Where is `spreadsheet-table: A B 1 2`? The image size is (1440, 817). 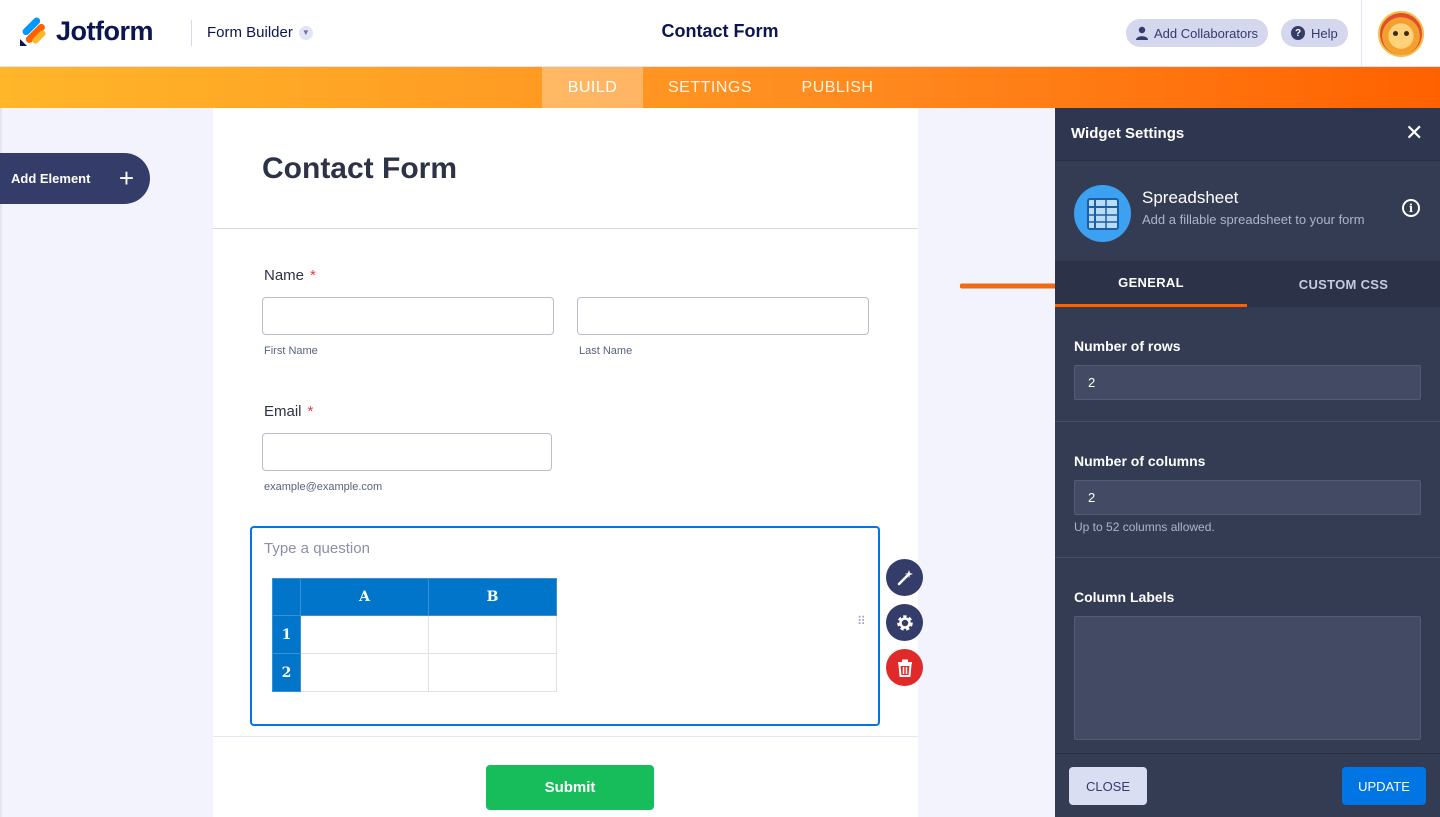
spreadsheet-table: A B 1 2 is located at coordinates (414, 635).